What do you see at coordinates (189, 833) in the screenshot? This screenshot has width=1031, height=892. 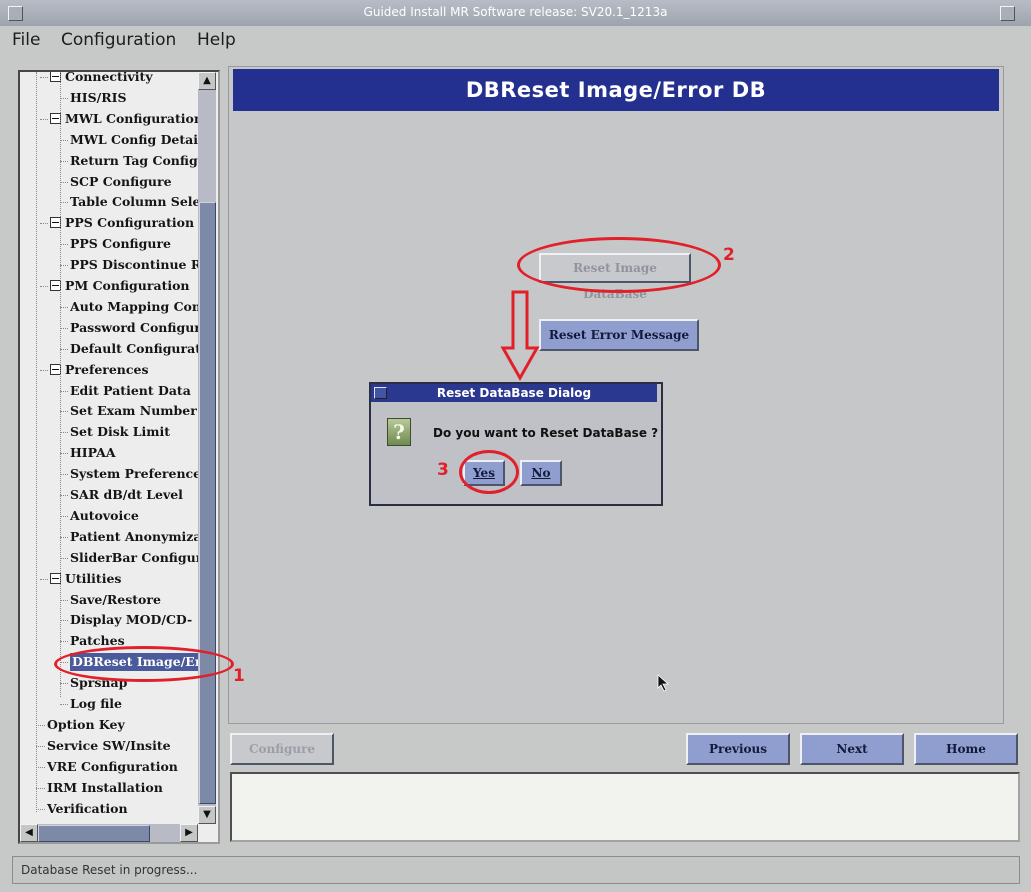 I see `scroll-right-icon: ▶` at bounding box center [189, 833].